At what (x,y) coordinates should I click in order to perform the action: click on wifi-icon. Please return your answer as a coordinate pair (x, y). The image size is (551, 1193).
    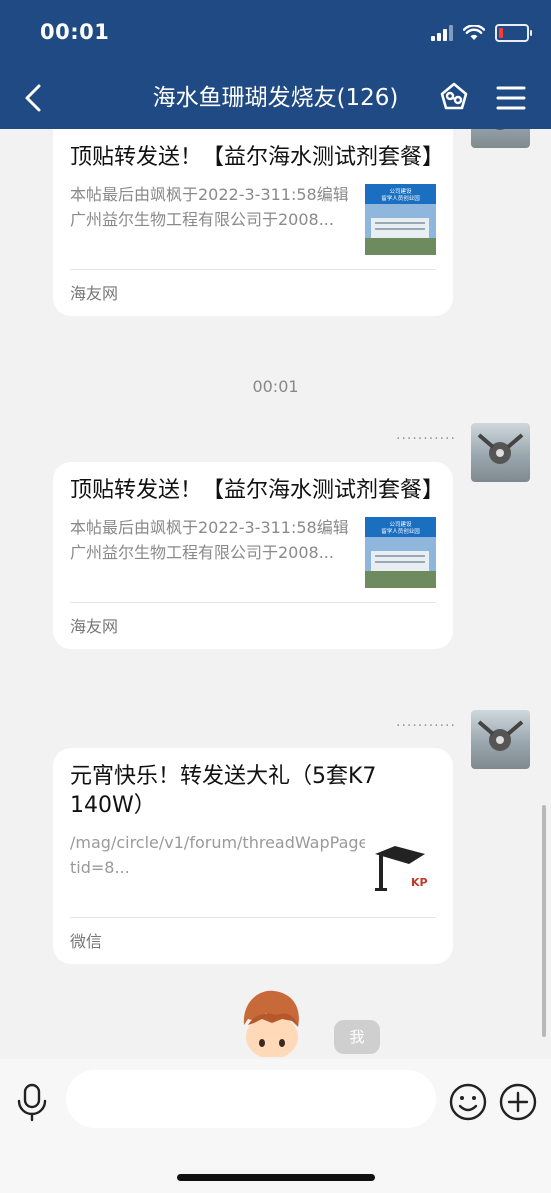
    Looking at the image, I should click on (474, 32).